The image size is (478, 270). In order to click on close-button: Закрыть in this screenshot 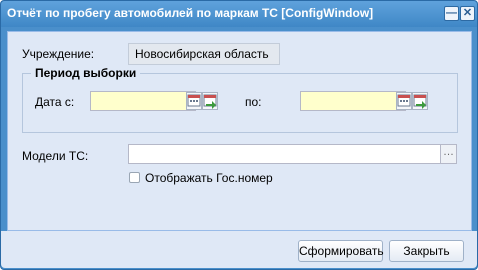, I will do `click(426, 251)`.